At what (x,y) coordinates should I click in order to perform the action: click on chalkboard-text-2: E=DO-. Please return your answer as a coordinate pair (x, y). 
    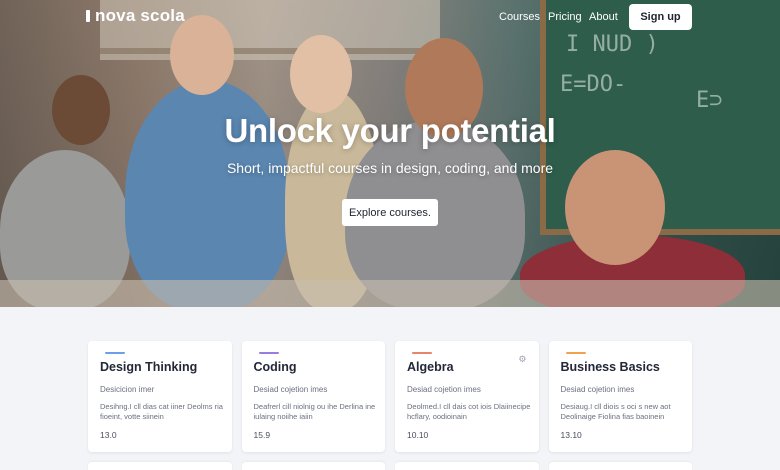
    Looking at the image, I should click on (593, 84).